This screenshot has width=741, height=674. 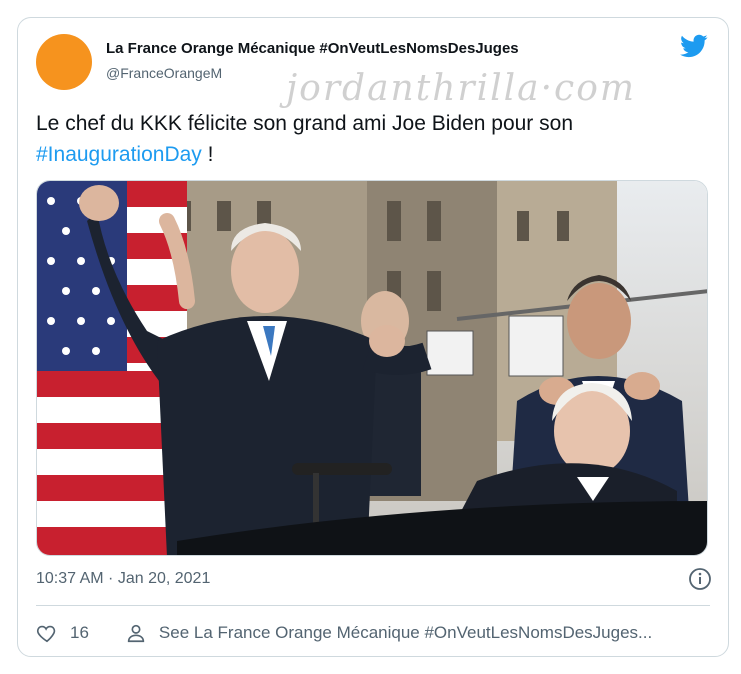 What do you see at coordinates (119, 154) in the screenshot?
I see `hashtag-link: #InaugurationDay` at bounding box center [119, 154].